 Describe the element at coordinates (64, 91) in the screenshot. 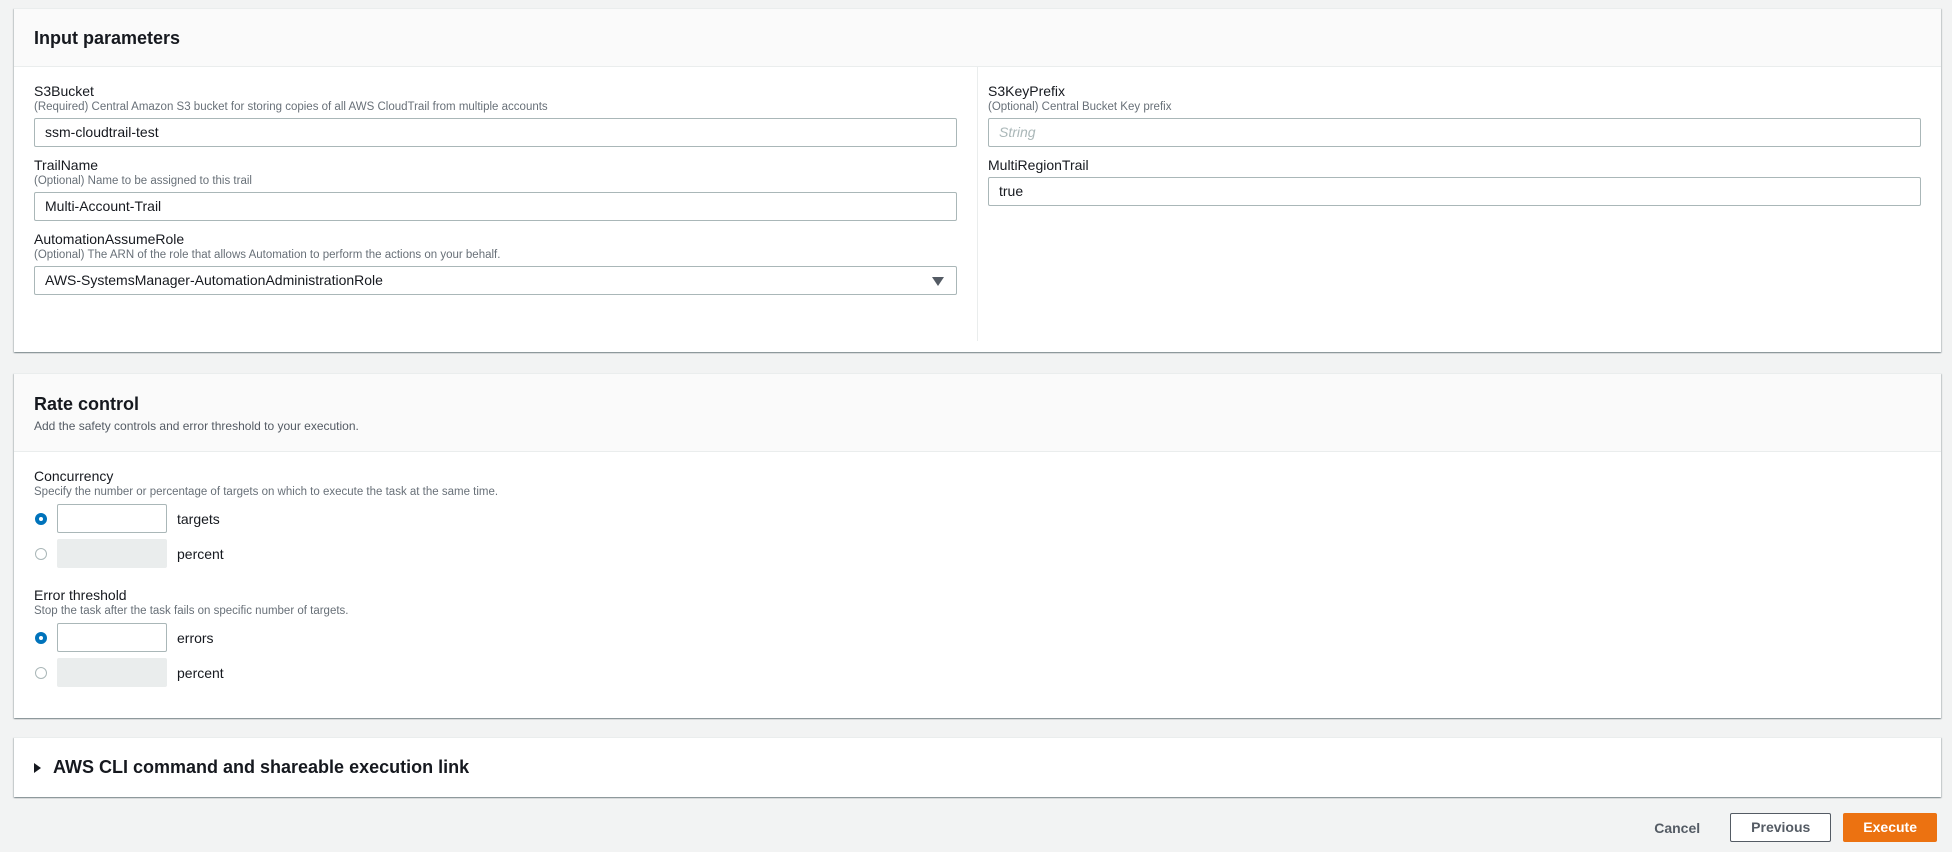

I see `s3bucket-label: S3Bucket` at that location.